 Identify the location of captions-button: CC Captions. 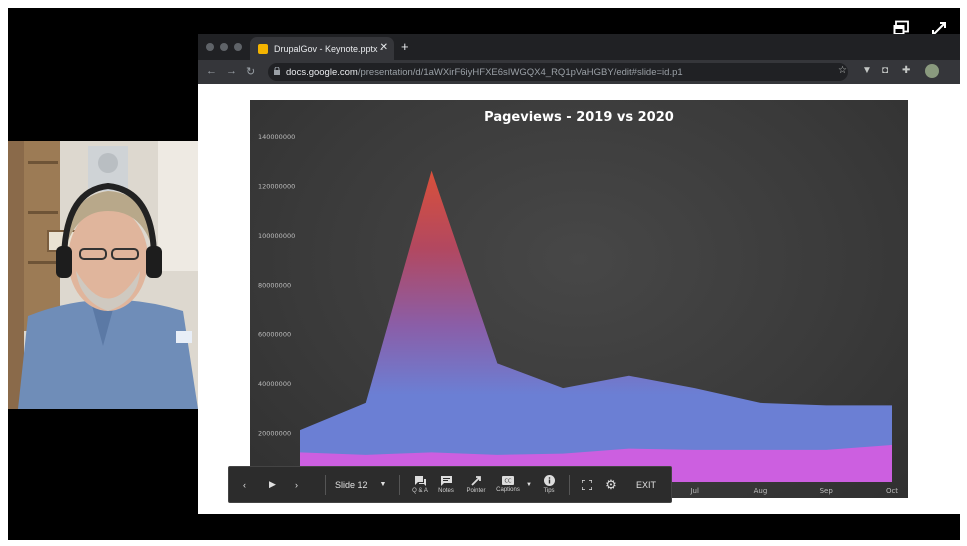
(508, 484).